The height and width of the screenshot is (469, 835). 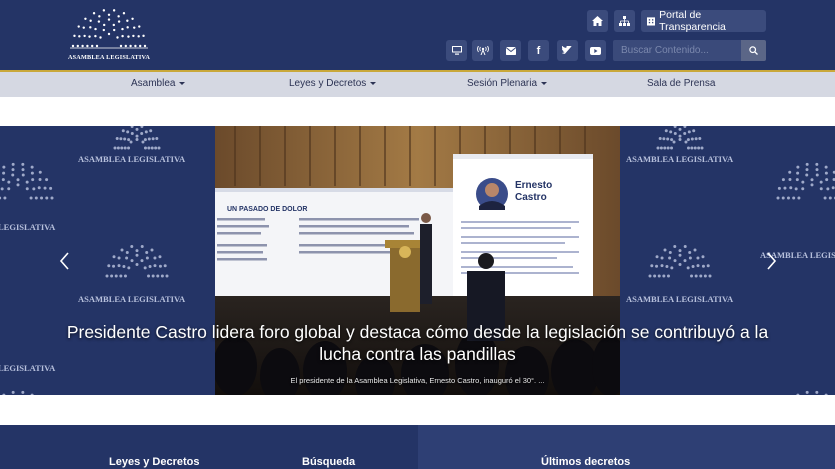 I want to click on facebook-icon: f, so click(x=538, y=50).